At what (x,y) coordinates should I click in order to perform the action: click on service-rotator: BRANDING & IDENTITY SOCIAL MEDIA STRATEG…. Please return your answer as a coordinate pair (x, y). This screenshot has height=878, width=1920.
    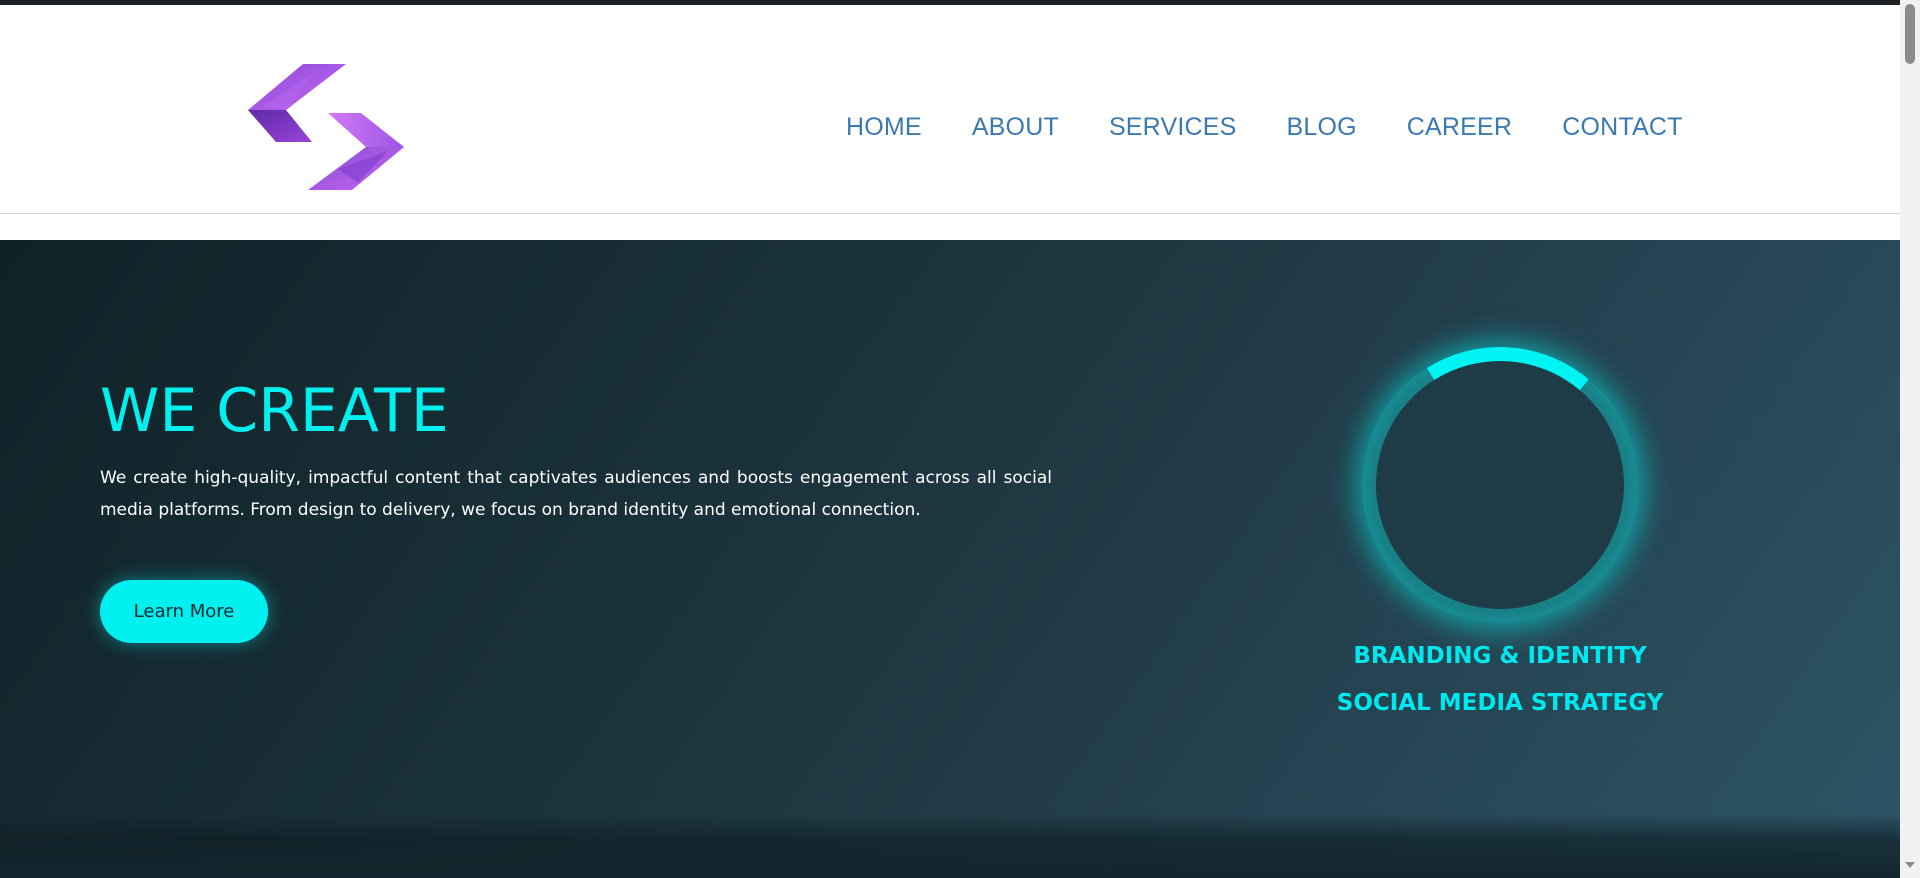
    Looking at the image, I should click on (1500, 682).